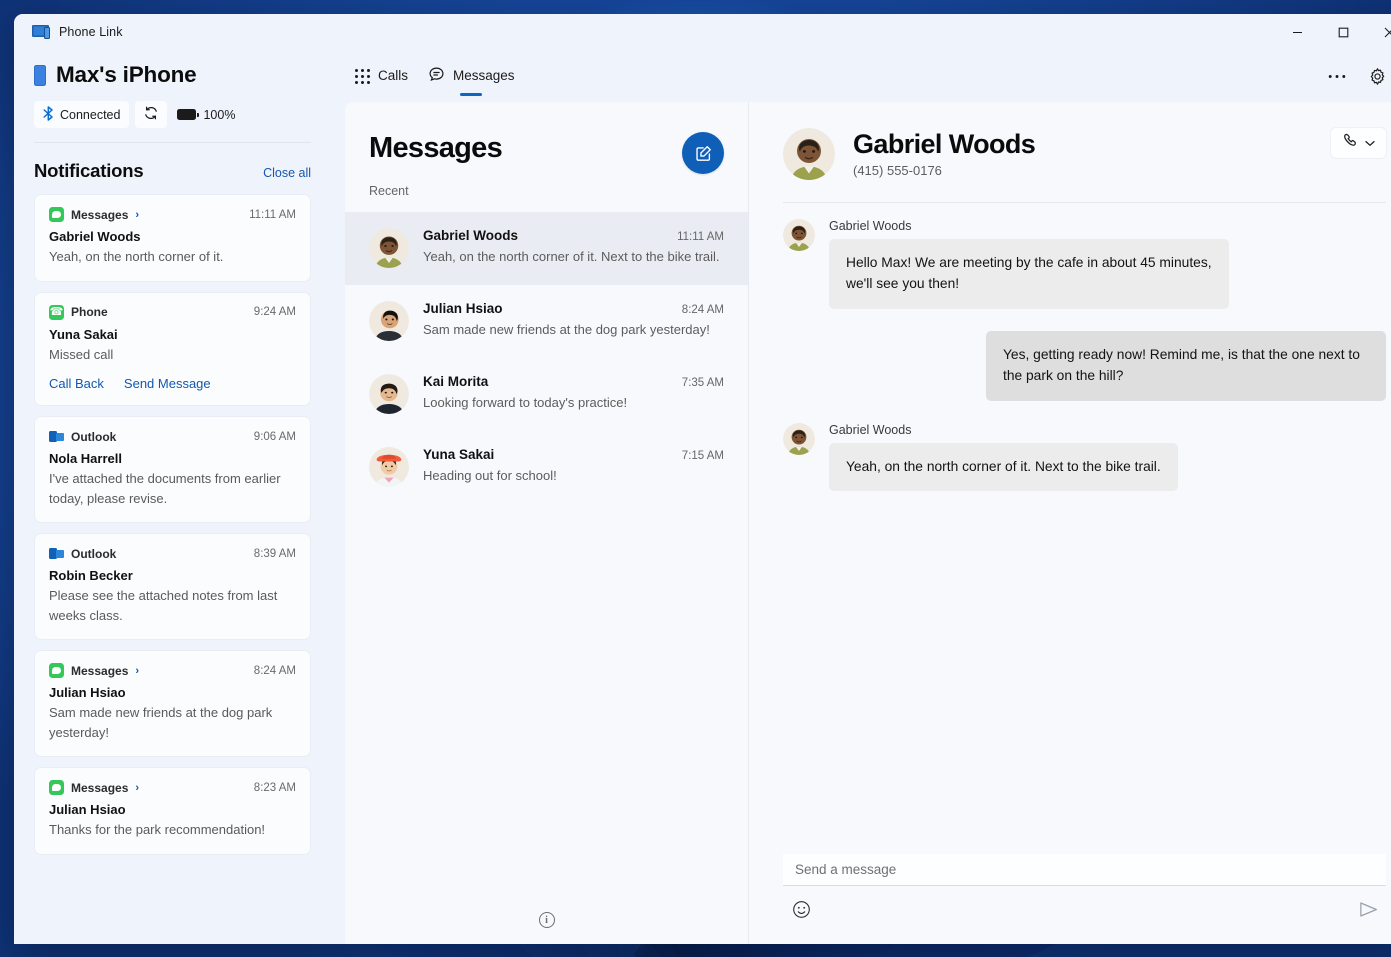 The height and width of the screenshot is (957, 1391). I want to click on message-list-footer: i, so click(546, 928).